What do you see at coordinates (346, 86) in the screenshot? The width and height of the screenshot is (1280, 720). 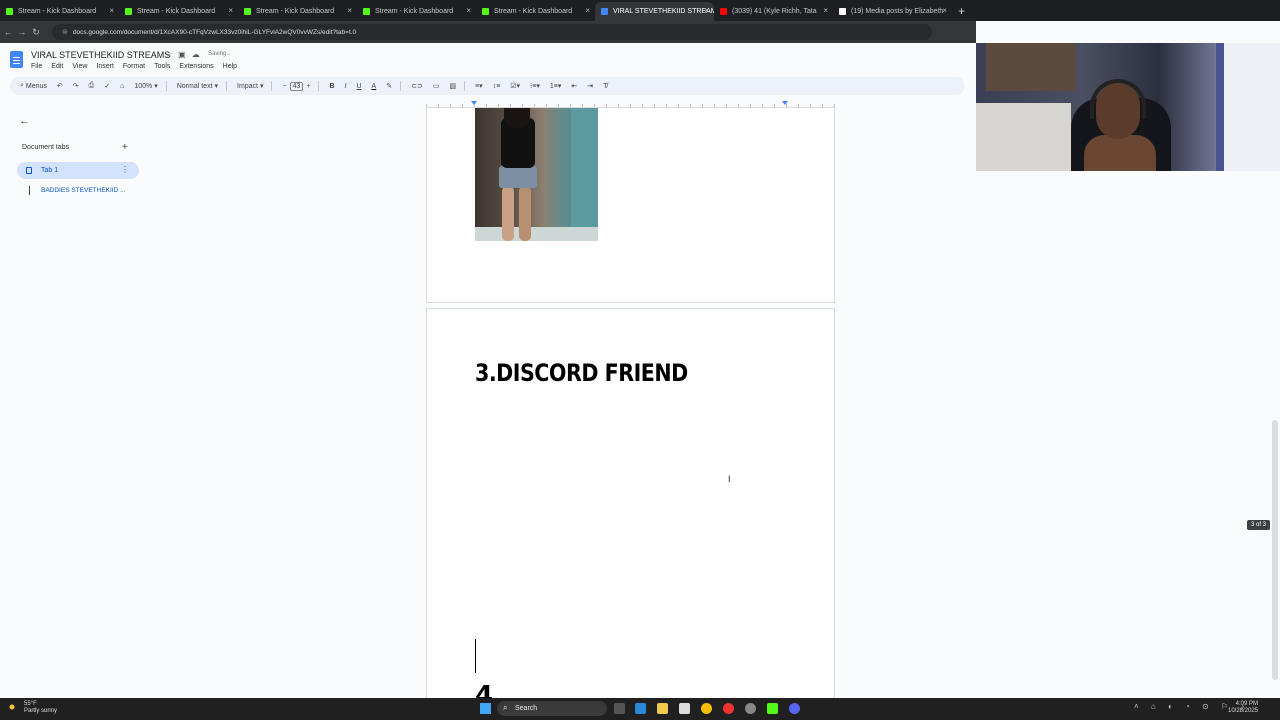 I see `italic-button: I` at bounding box center [346, 86].